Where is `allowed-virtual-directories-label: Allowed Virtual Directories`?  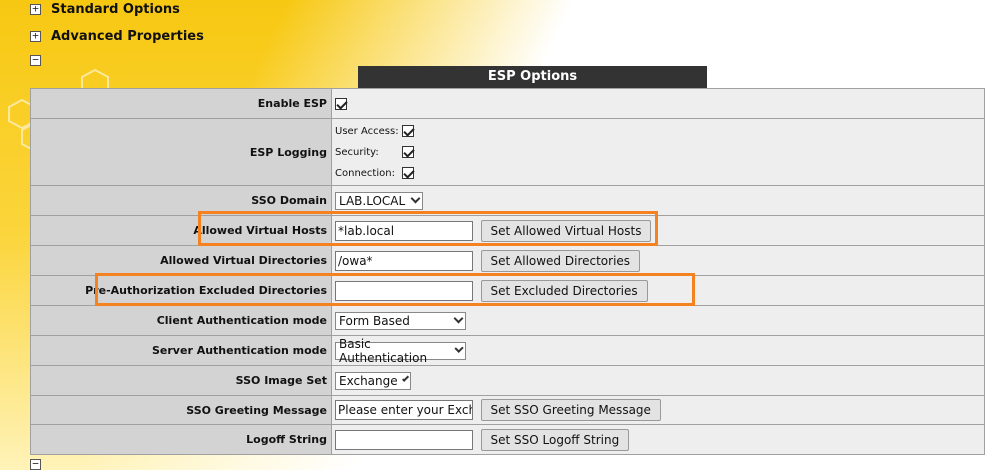
allowed-virtual-directories-label: Allowed Virtual Directories is located at coordinates (181, 260).